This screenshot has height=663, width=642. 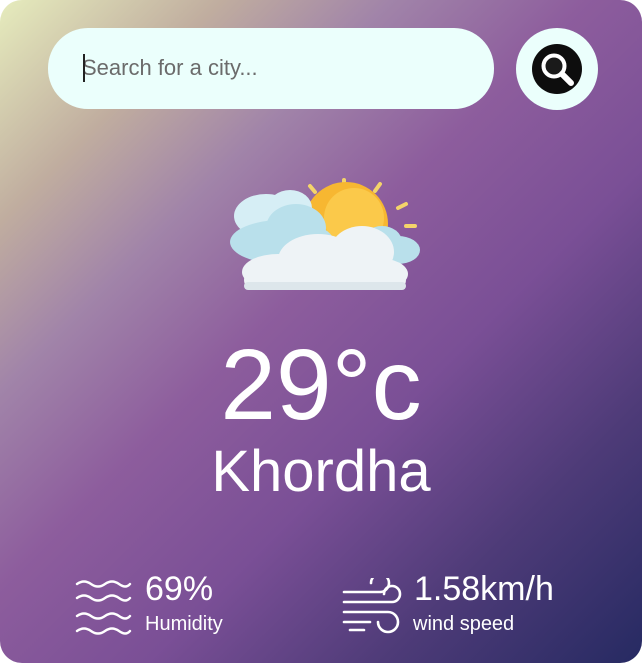 I want to click on wind-icon, so click(x=372, y=606).